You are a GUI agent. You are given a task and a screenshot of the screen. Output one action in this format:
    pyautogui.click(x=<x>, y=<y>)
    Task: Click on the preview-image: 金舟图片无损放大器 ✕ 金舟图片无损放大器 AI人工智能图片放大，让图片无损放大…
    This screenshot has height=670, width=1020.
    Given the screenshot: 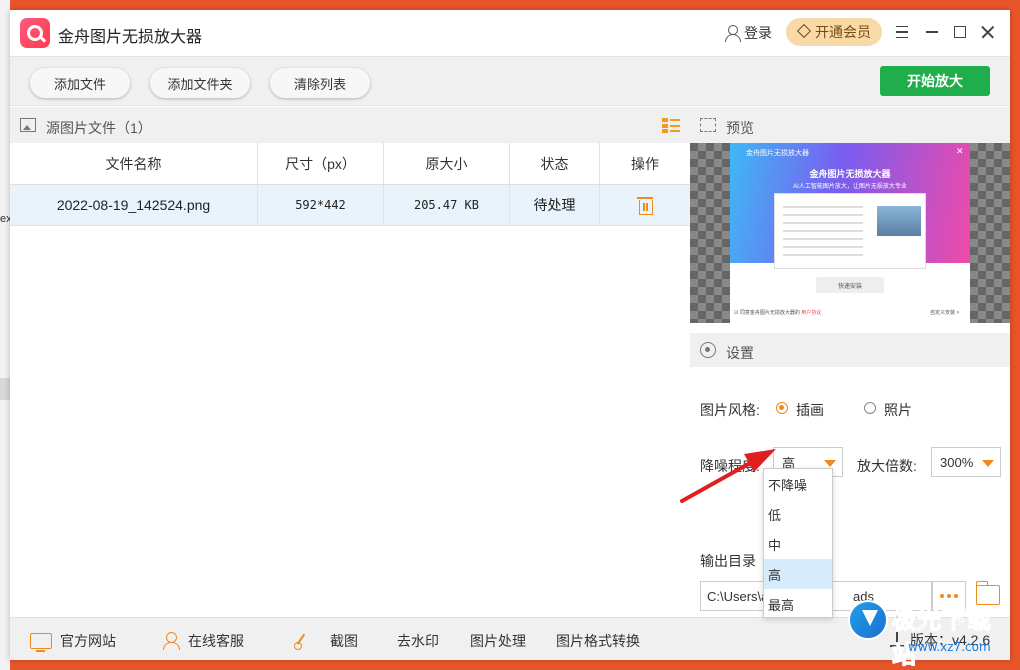 What is the action you would take?
    pyautogui.click(x=850, y=233)
    